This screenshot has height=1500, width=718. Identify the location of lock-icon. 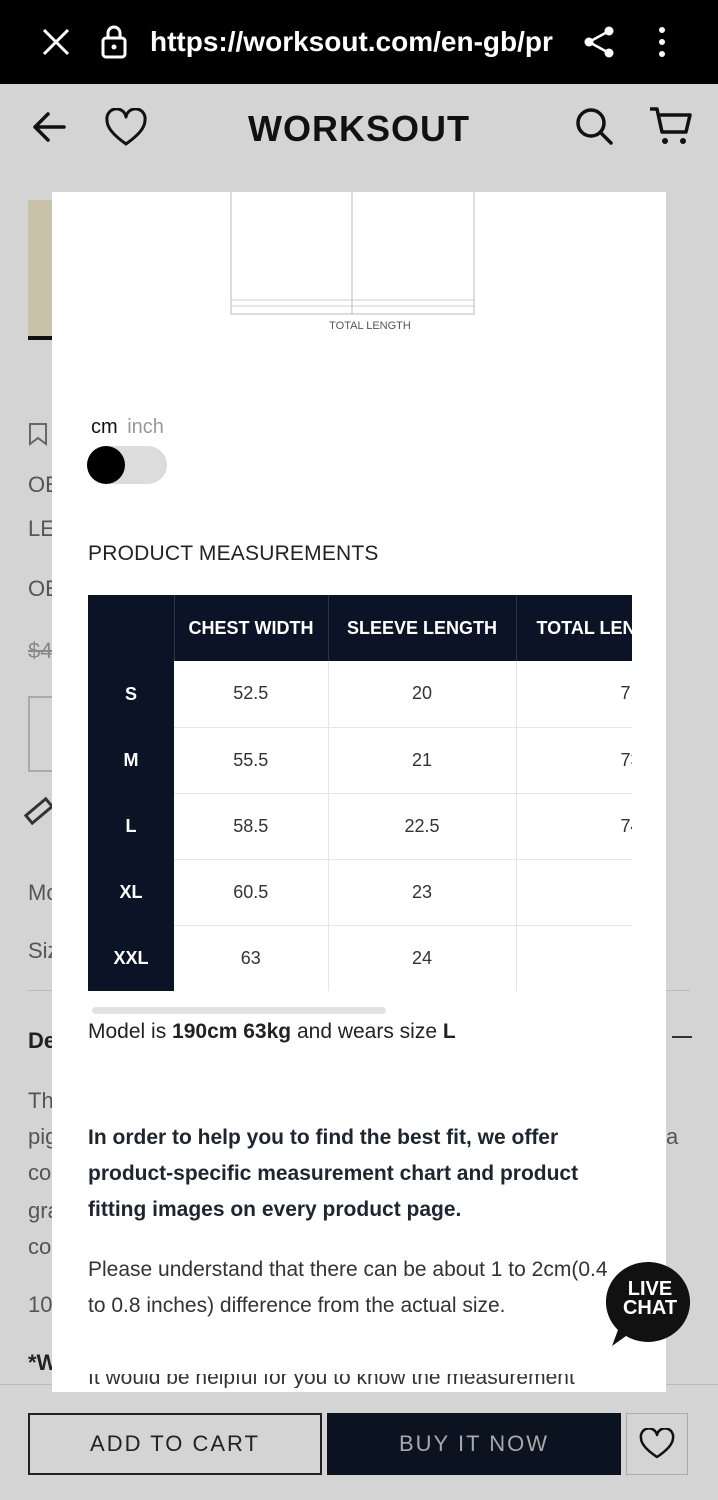
(114, 42).